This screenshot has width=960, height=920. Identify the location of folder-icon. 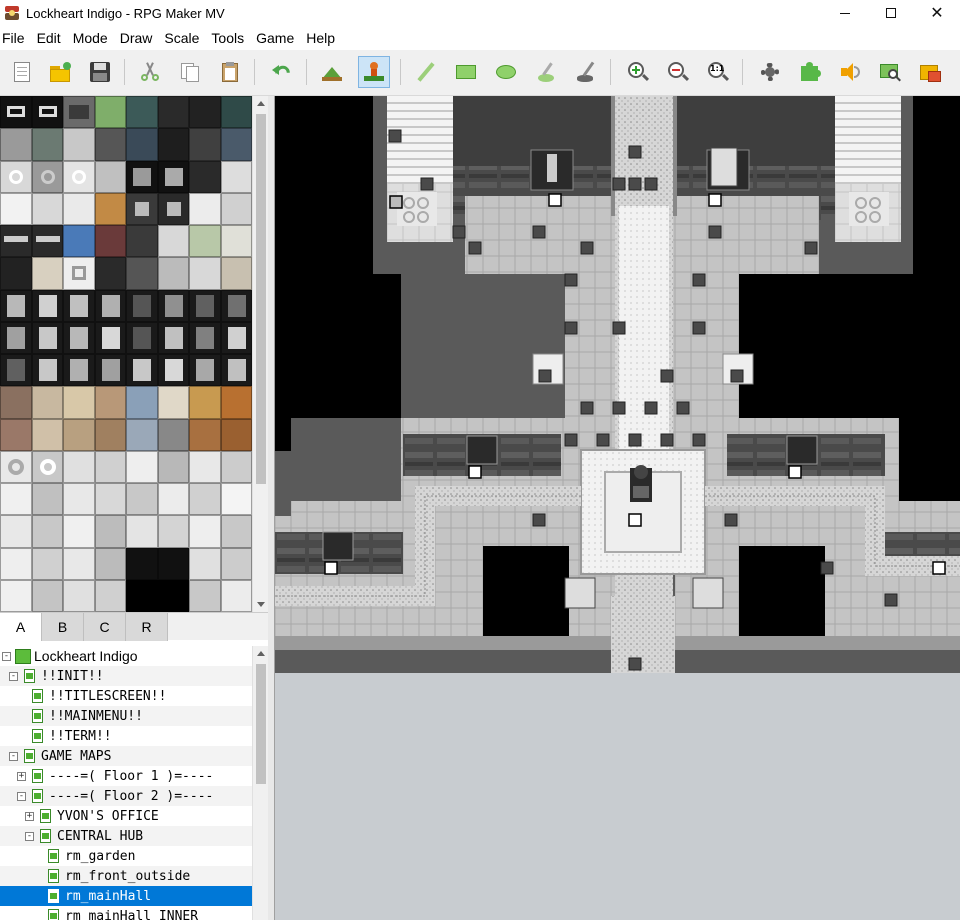
(60, 72).